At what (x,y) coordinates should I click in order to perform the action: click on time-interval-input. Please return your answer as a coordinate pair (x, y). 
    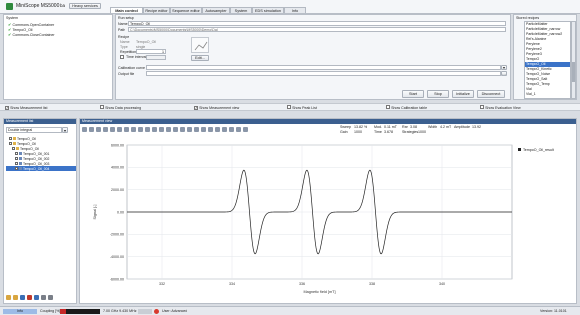
    Looking at the image, I should click on (156, 57).